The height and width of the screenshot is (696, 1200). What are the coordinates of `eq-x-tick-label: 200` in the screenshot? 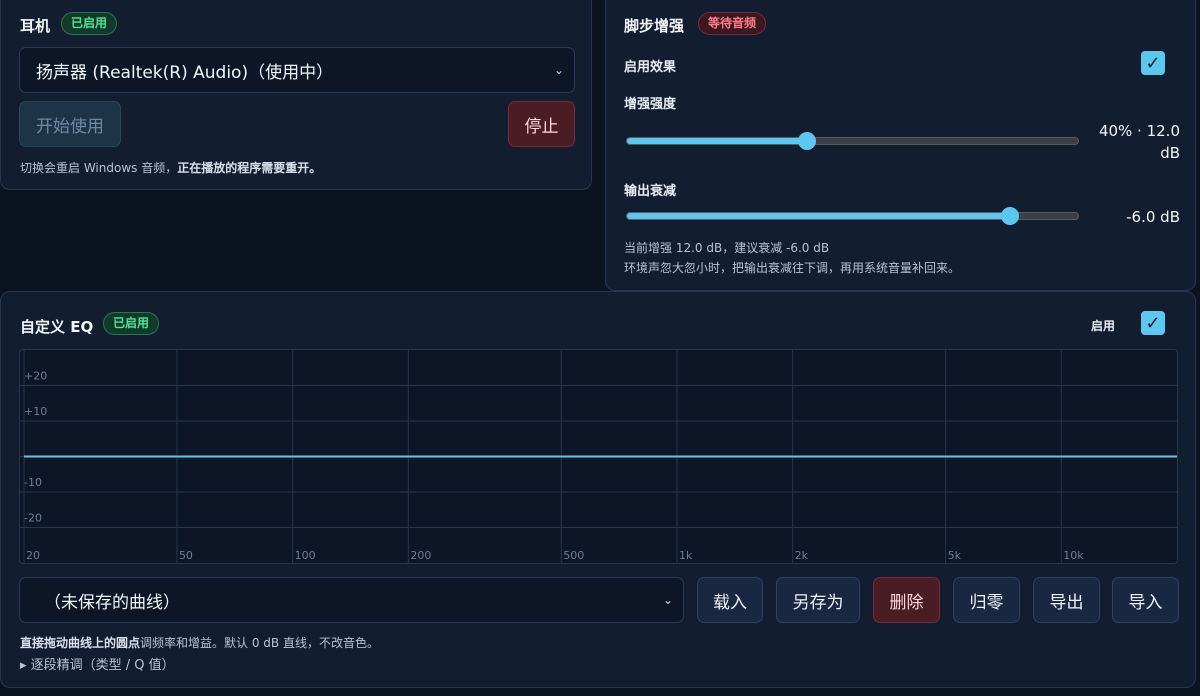 It's located at (420, 555).